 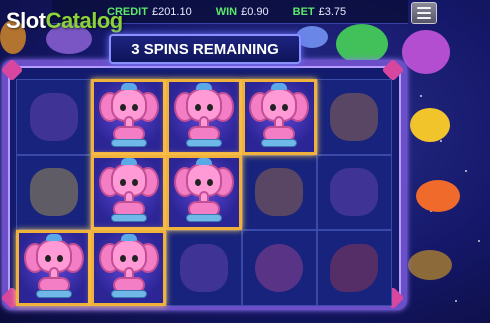 I want to click on rocket-symbol, so click(x=354, y=268).